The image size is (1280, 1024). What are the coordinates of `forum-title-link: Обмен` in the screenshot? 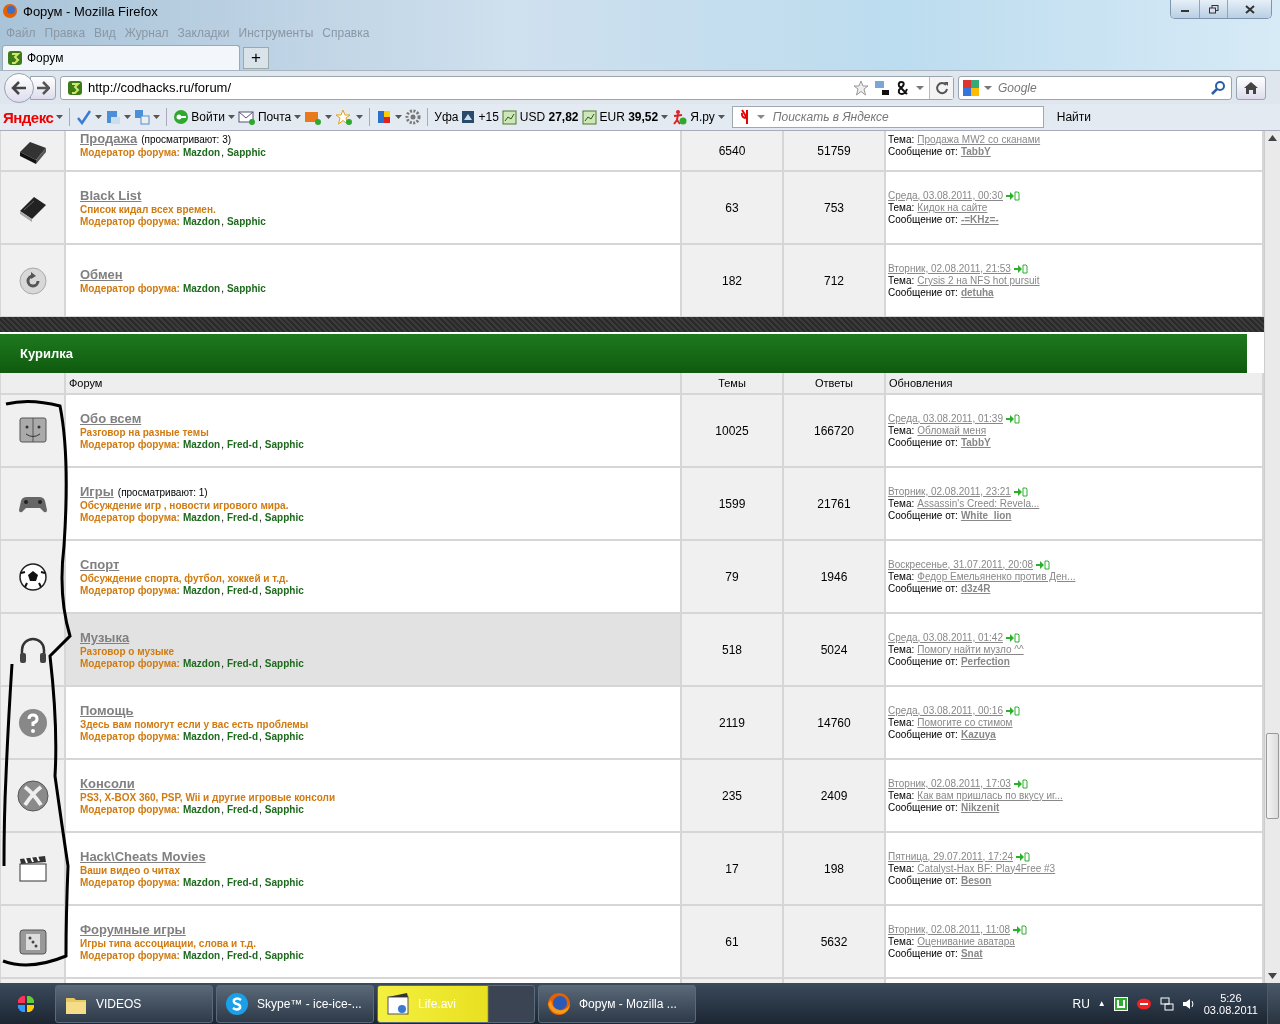 It's located at (101, 274).